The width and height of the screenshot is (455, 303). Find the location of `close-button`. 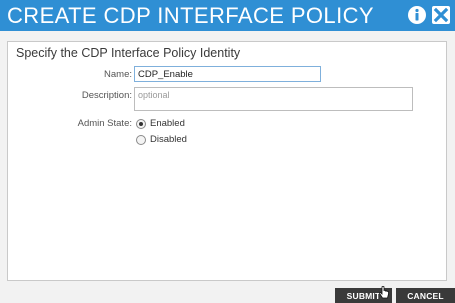

close-button is located at coordinates (441, 15).